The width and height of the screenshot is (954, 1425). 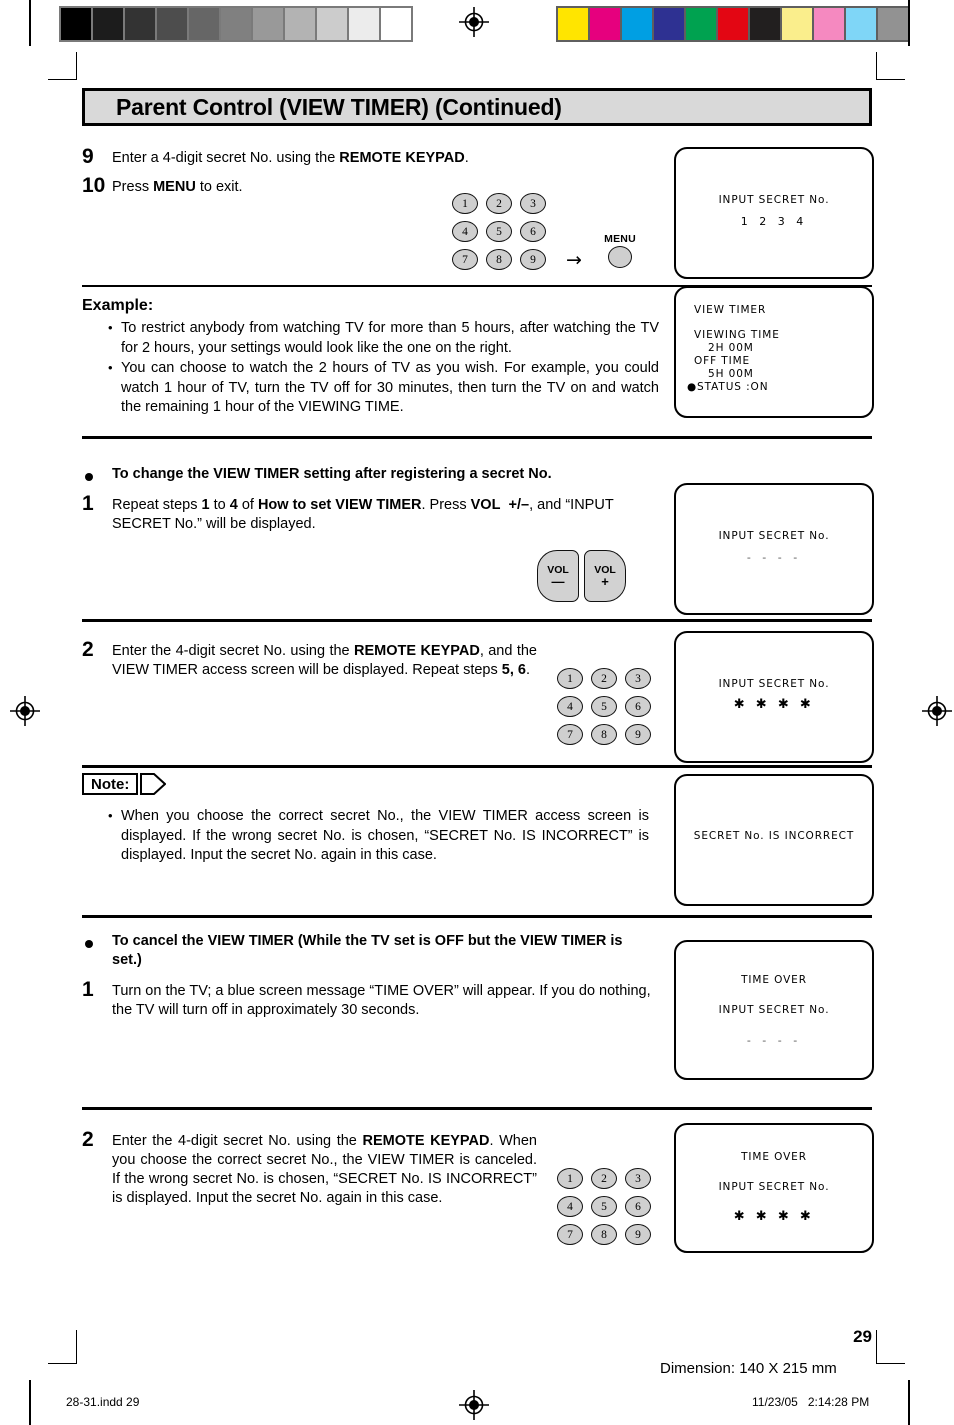 I want to click on osd-title: VIEW TIMER, so click(x=730, y=310).